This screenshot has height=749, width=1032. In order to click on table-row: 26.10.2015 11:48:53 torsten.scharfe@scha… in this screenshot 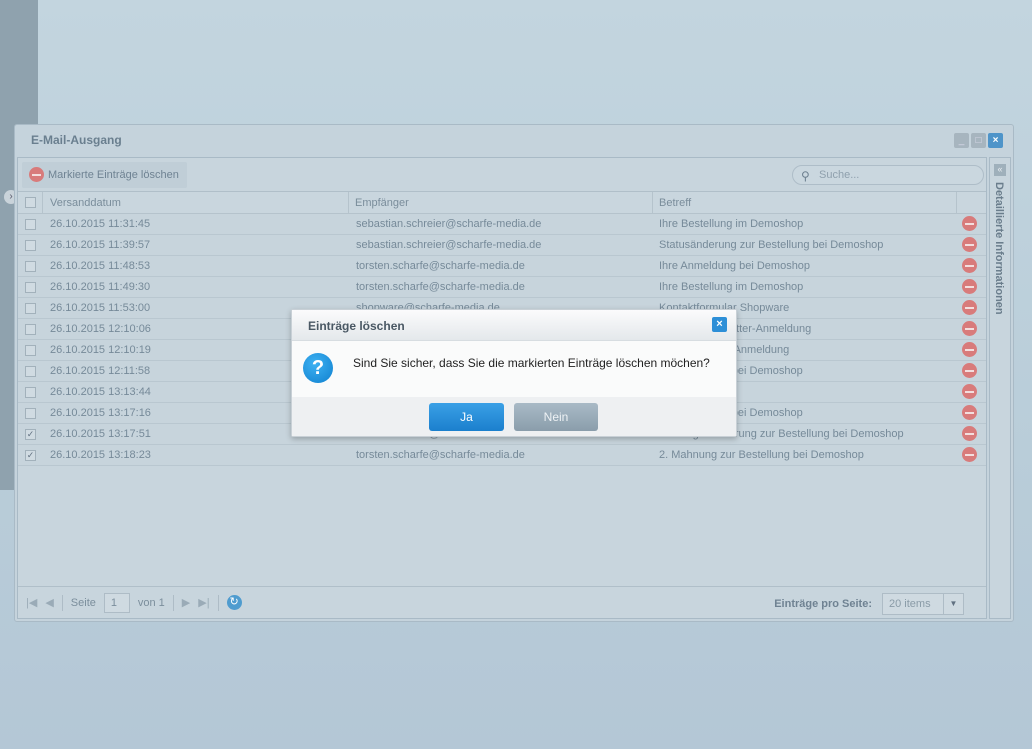, I will do `click(502, 266)`.